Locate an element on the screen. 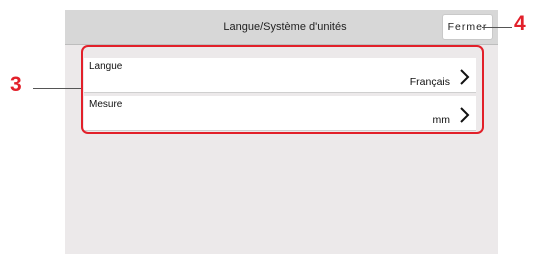  callout-3-number: 3 is located at coordinates (16, 84).